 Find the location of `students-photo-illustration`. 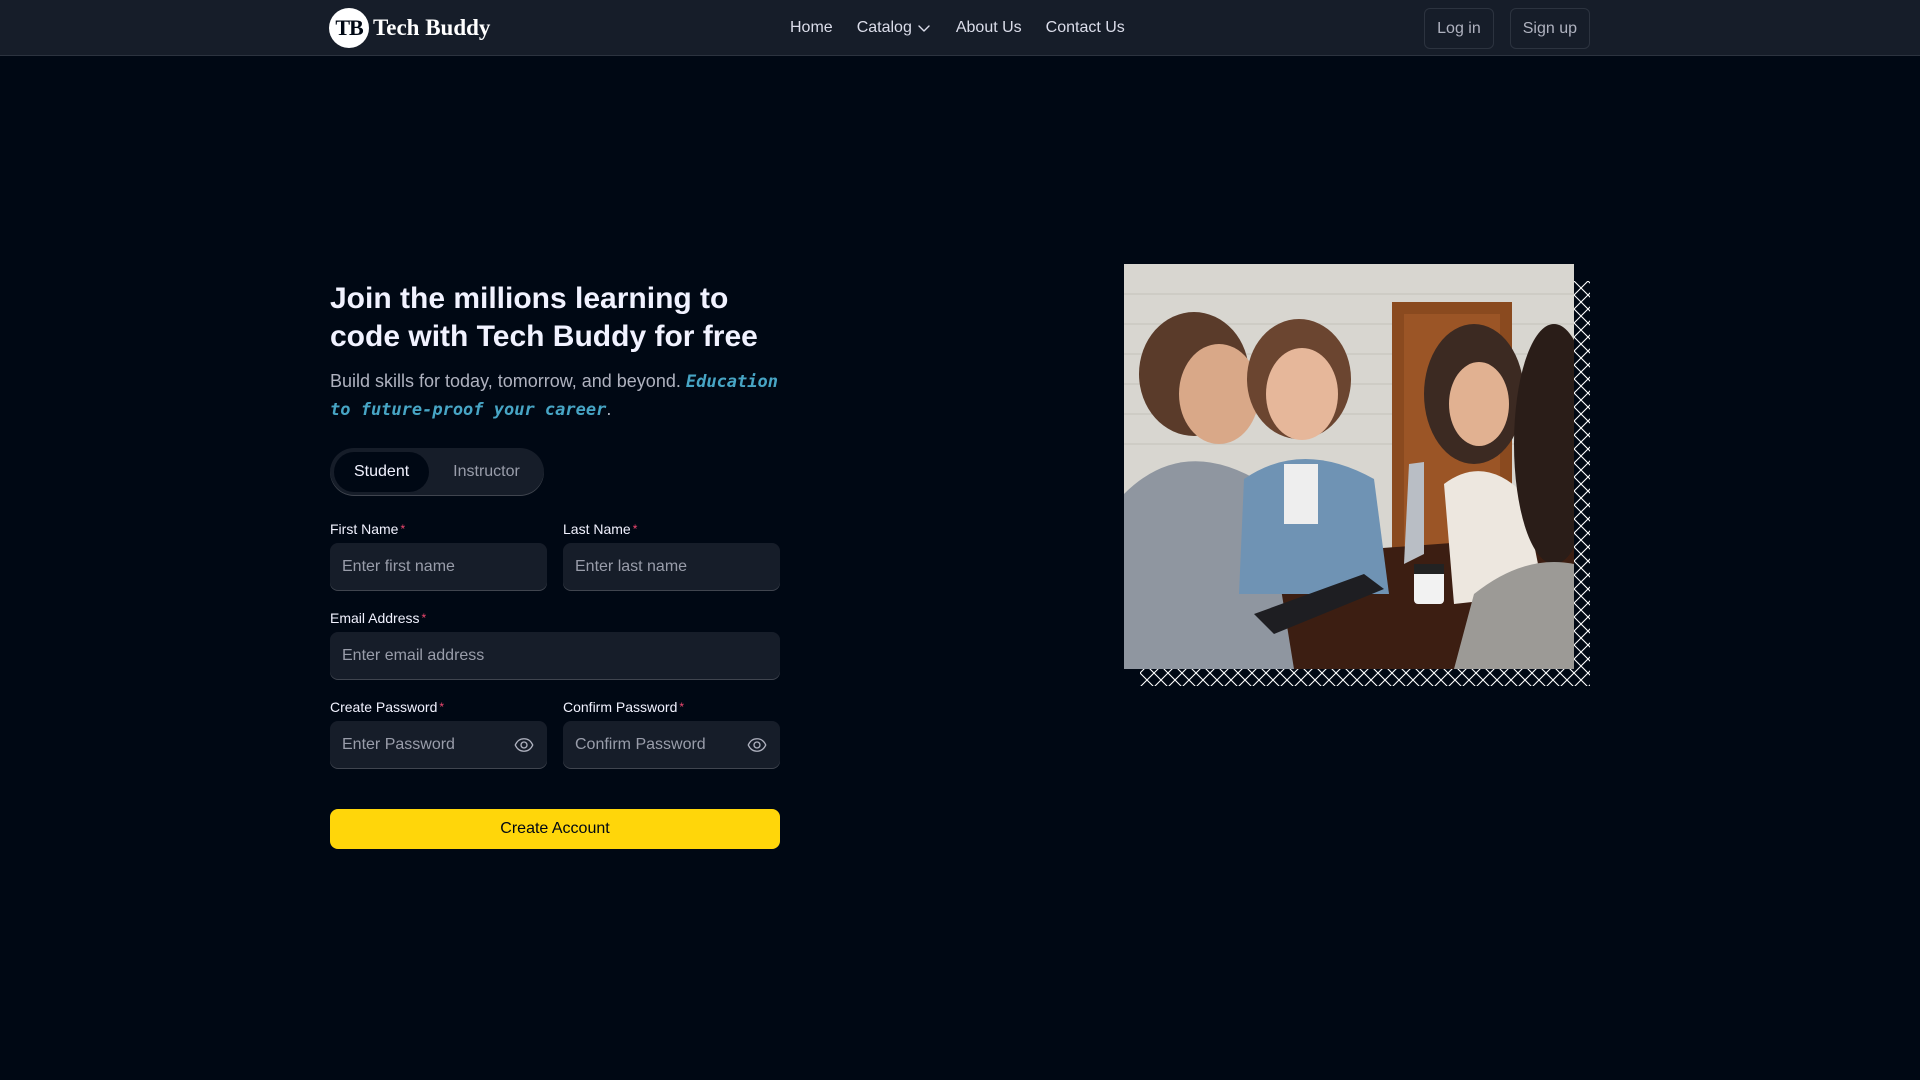

students-photo-illustration is located at coordinates (1349, 466).